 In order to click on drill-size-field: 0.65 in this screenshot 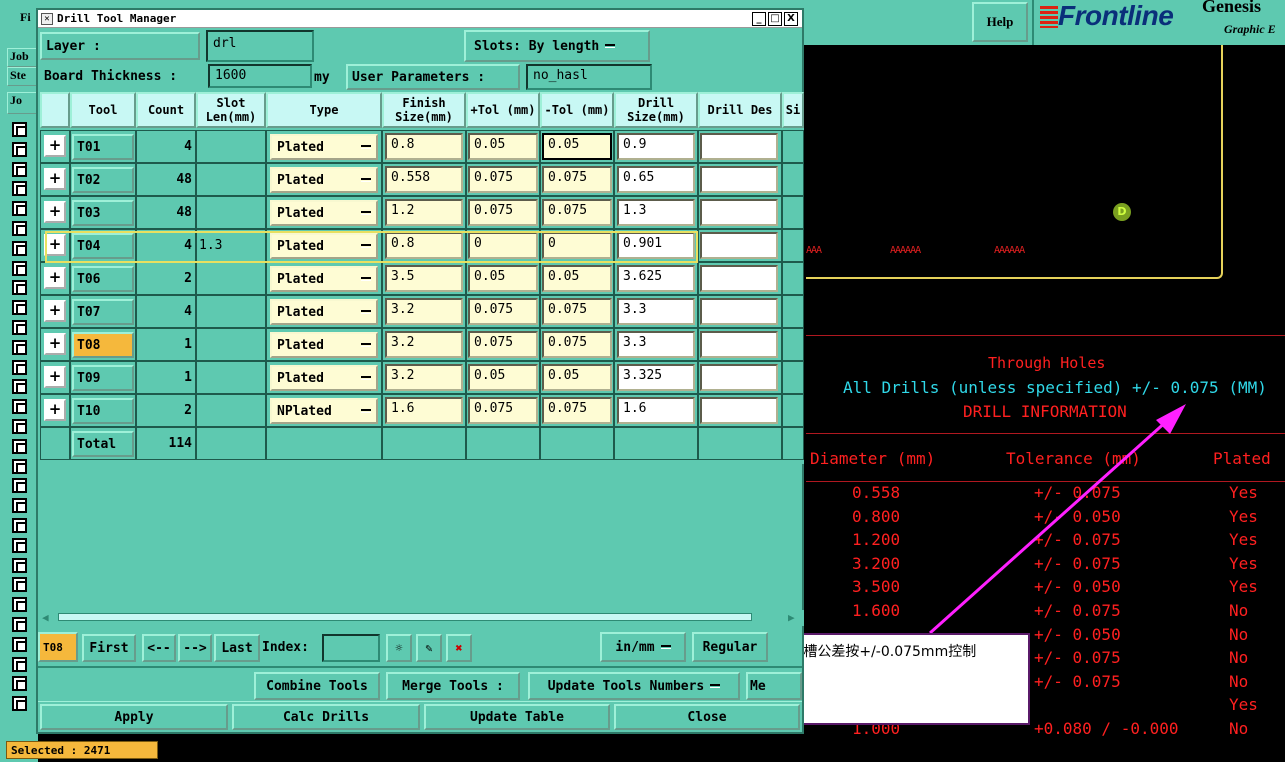, I will do `click(656, 179)`.